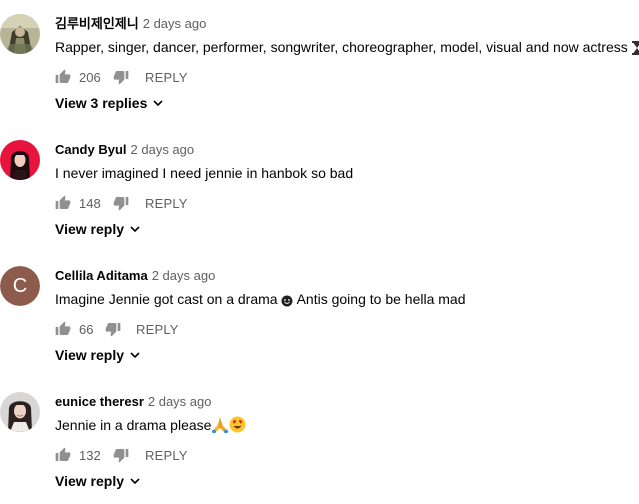 Image resolution: width=639 pixels, height=504 pixels. What do you see at coordinates (635, 50) in the screenshot?
I see `hourglass-emoji` at bounding box center [635, 50].